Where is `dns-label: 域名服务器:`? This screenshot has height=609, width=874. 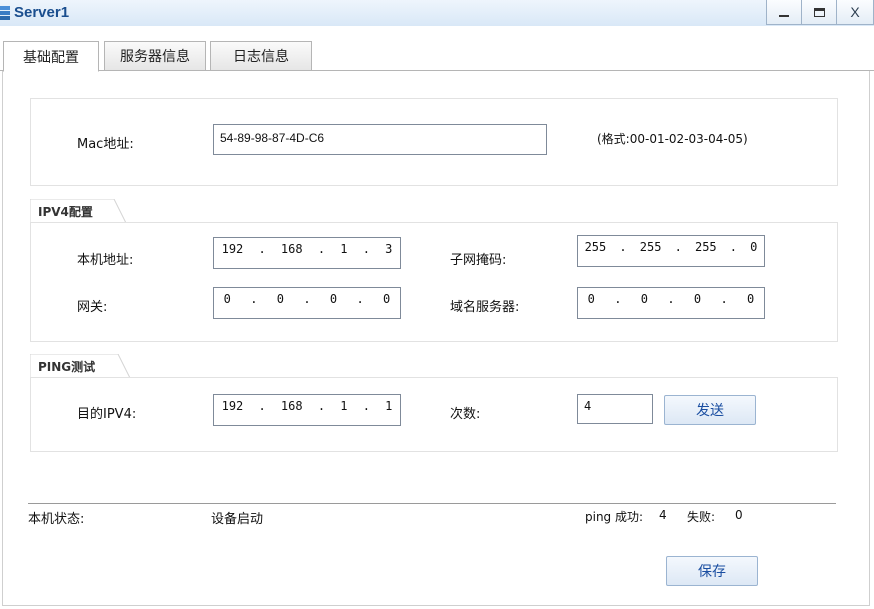 dns-label: 域名服务器: is located at coordinates (485, 307).